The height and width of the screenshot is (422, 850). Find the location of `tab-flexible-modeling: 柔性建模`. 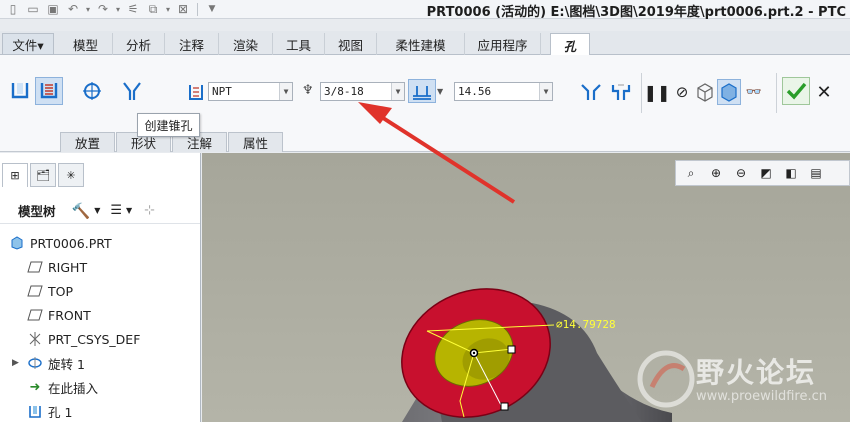

tab-flexible-modeling: 柔性建模 is located at coordinates (421, 44).